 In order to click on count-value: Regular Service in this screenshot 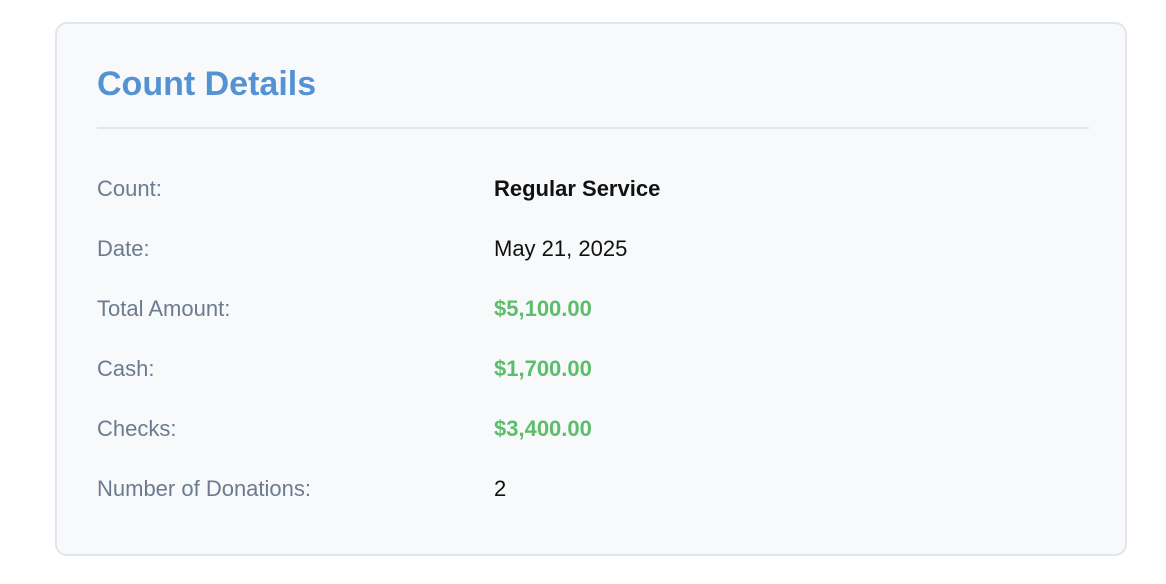, I will do `click(577, 188)`.